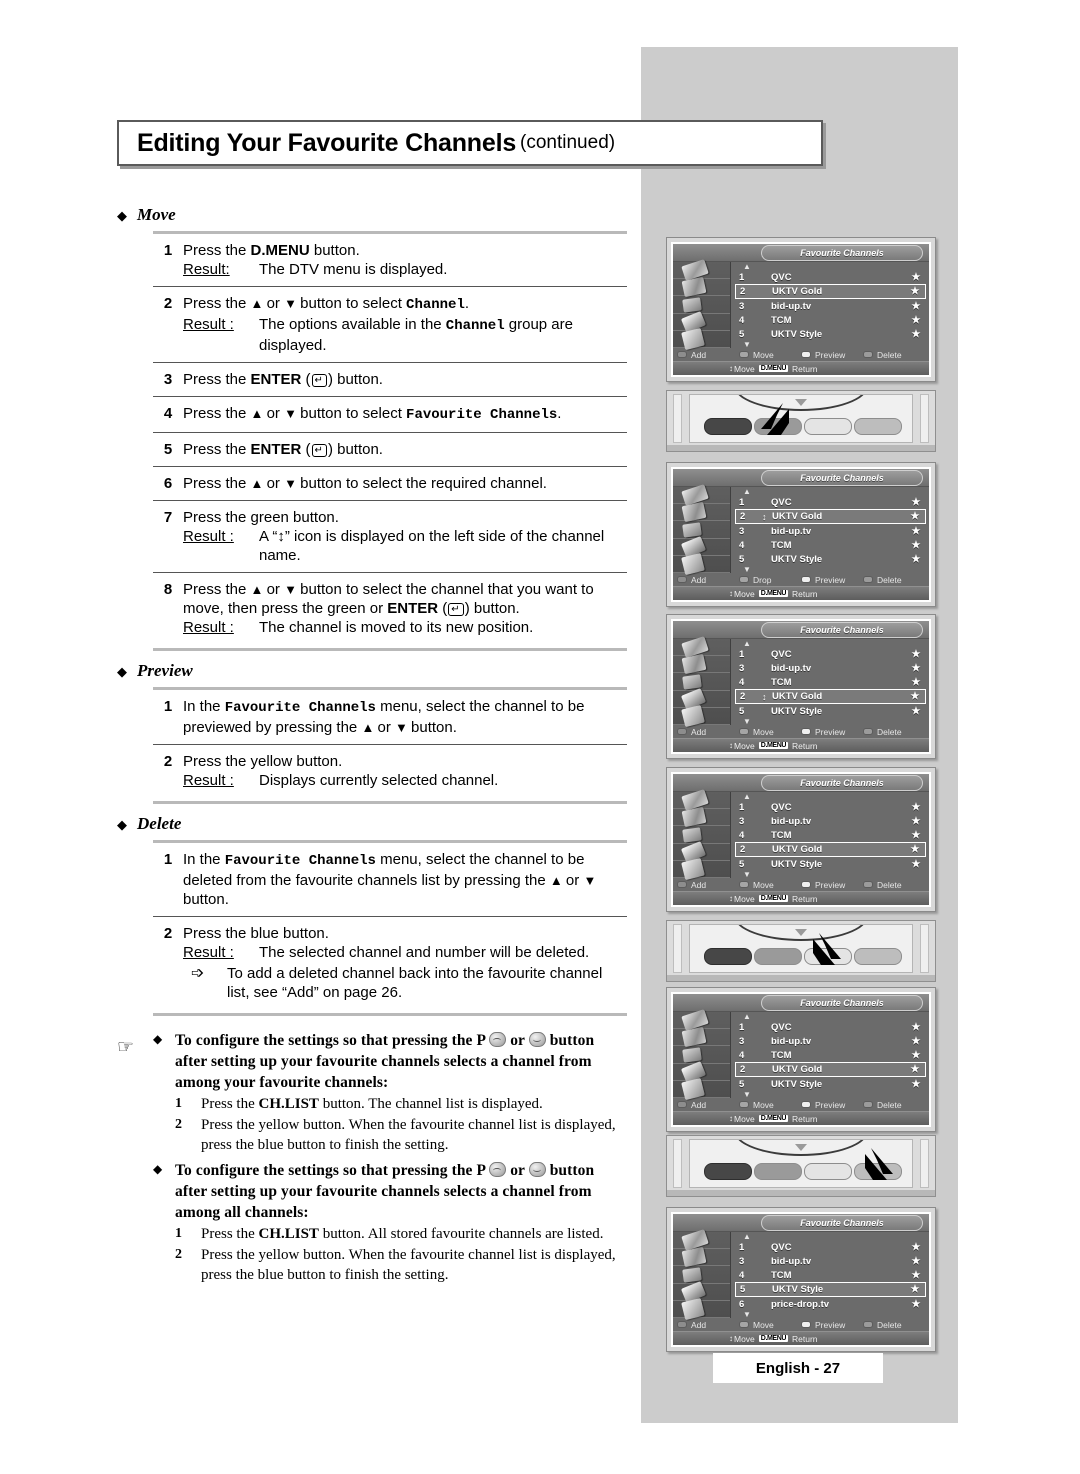  What do you see at coordinates (801, 978) in the screenshot?
I see `remote-bottom-edge` at bounding box center [801, 978].